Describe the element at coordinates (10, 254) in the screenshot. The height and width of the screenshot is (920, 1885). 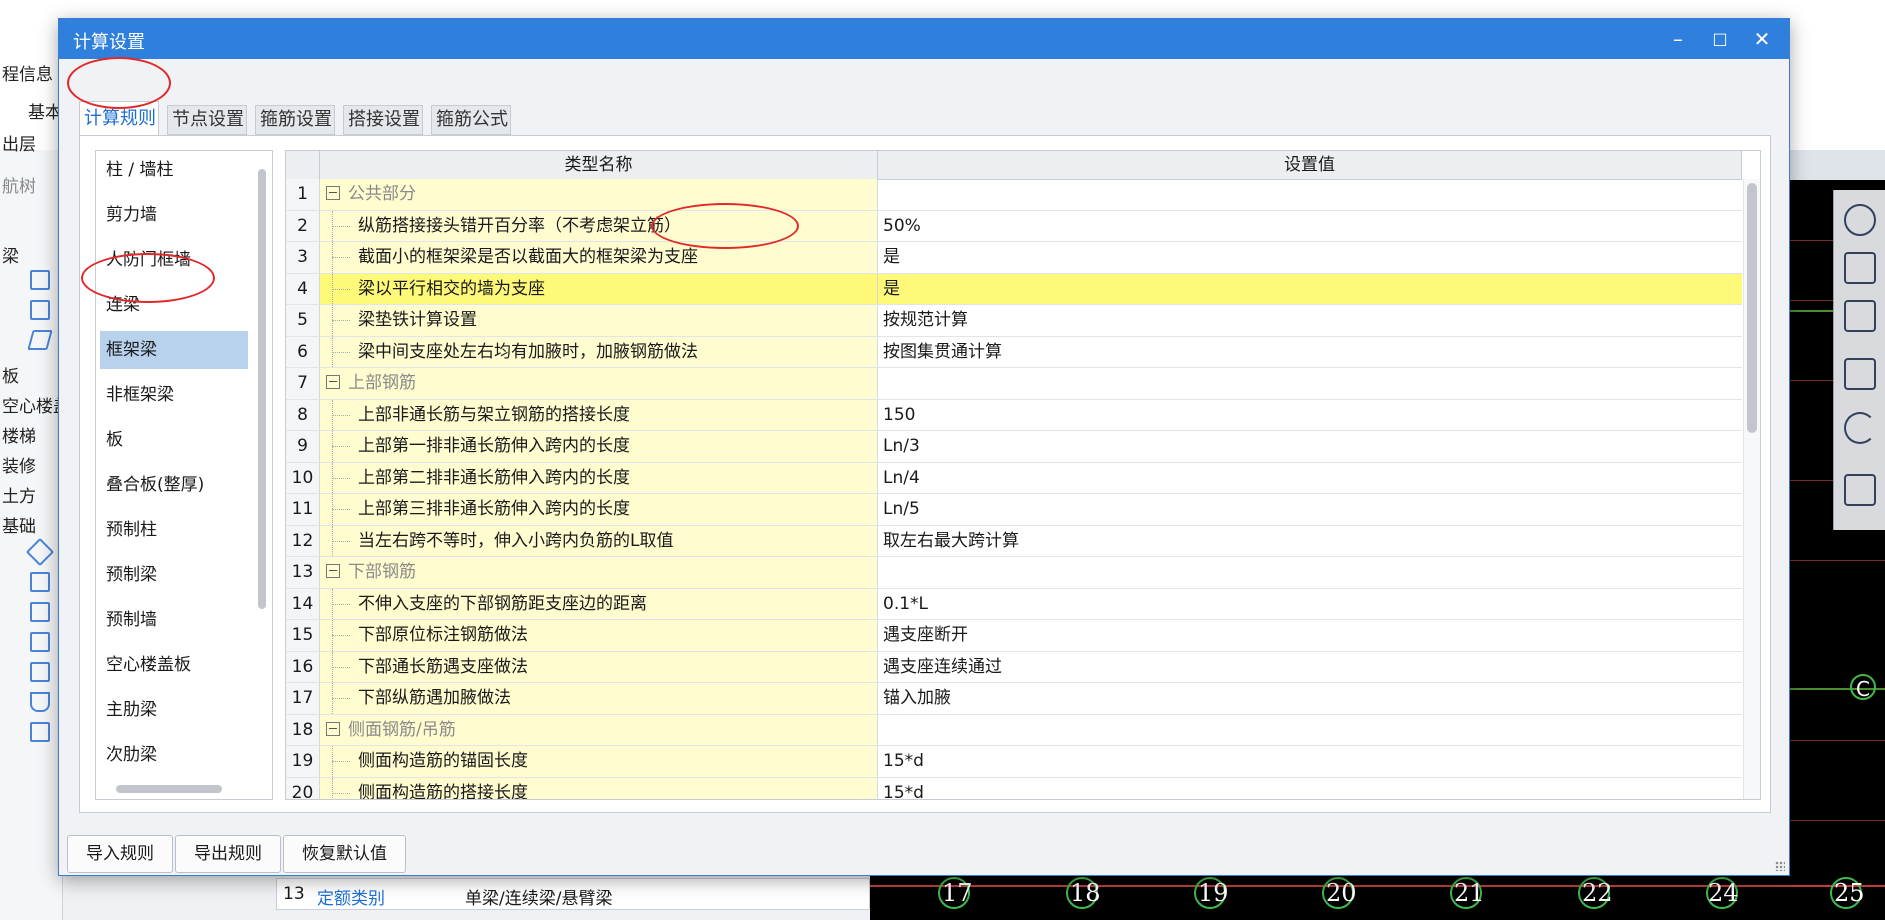
I see `nav-label-beam: 梁` at that location.